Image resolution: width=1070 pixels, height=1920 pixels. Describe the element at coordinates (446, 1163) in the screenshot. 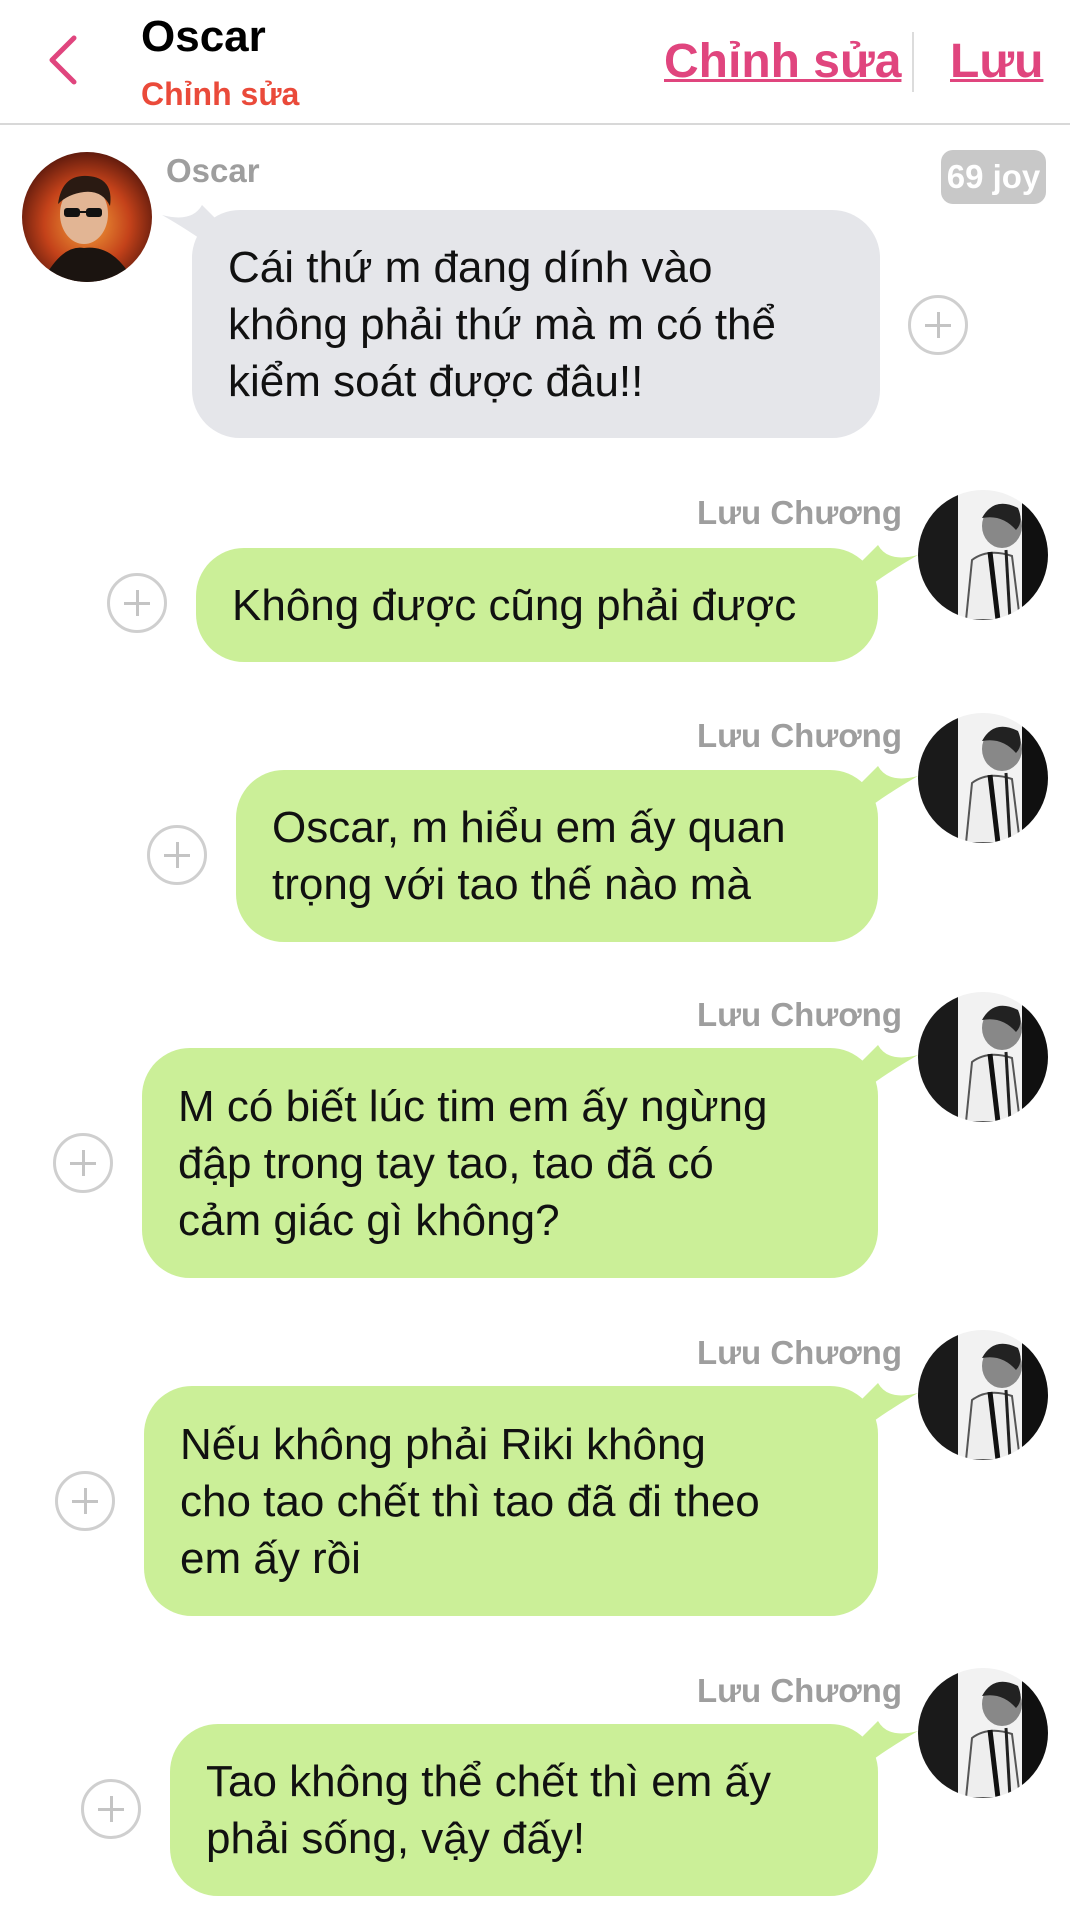

I see `message-line: đập trong tay tao, tao đã có` at that location.